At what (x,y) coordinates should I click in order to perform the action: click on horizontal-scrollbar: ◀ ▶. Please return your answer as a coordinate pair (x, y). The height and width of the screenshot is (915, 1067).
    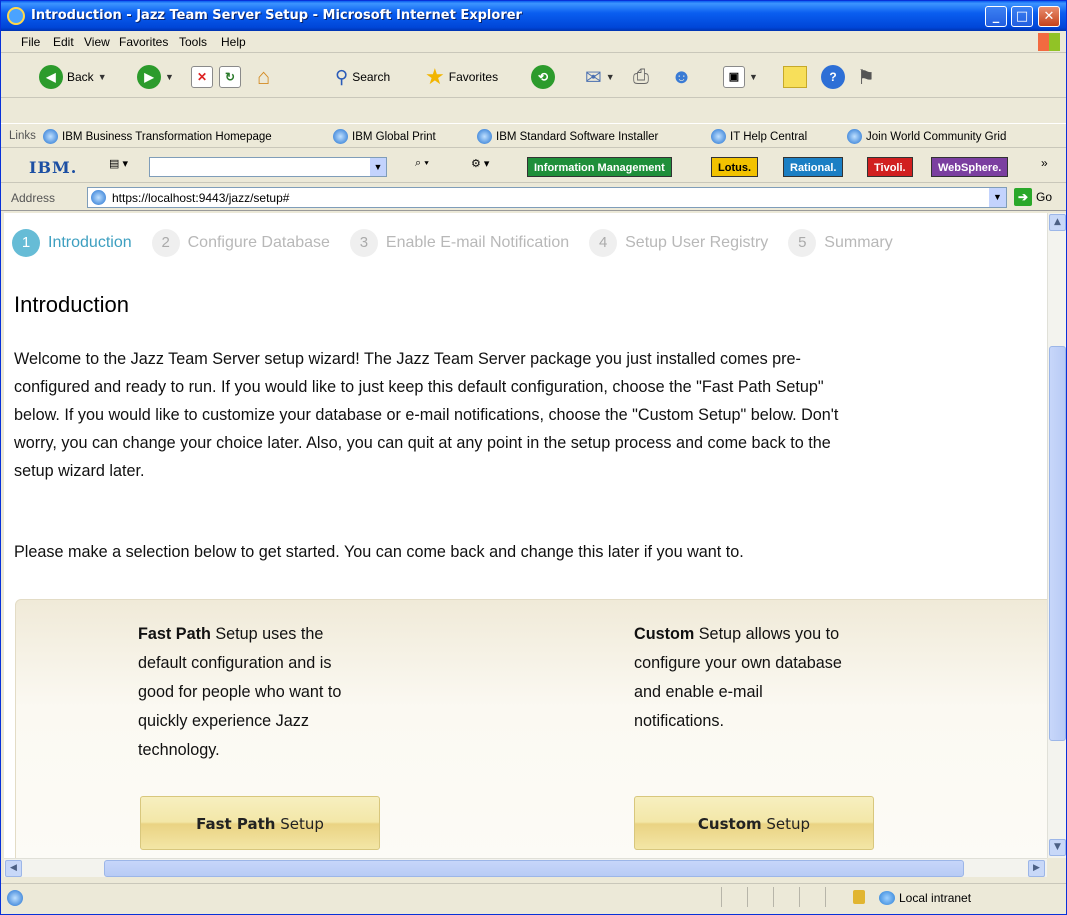
    Looking at the image, I should click on (525, 867).